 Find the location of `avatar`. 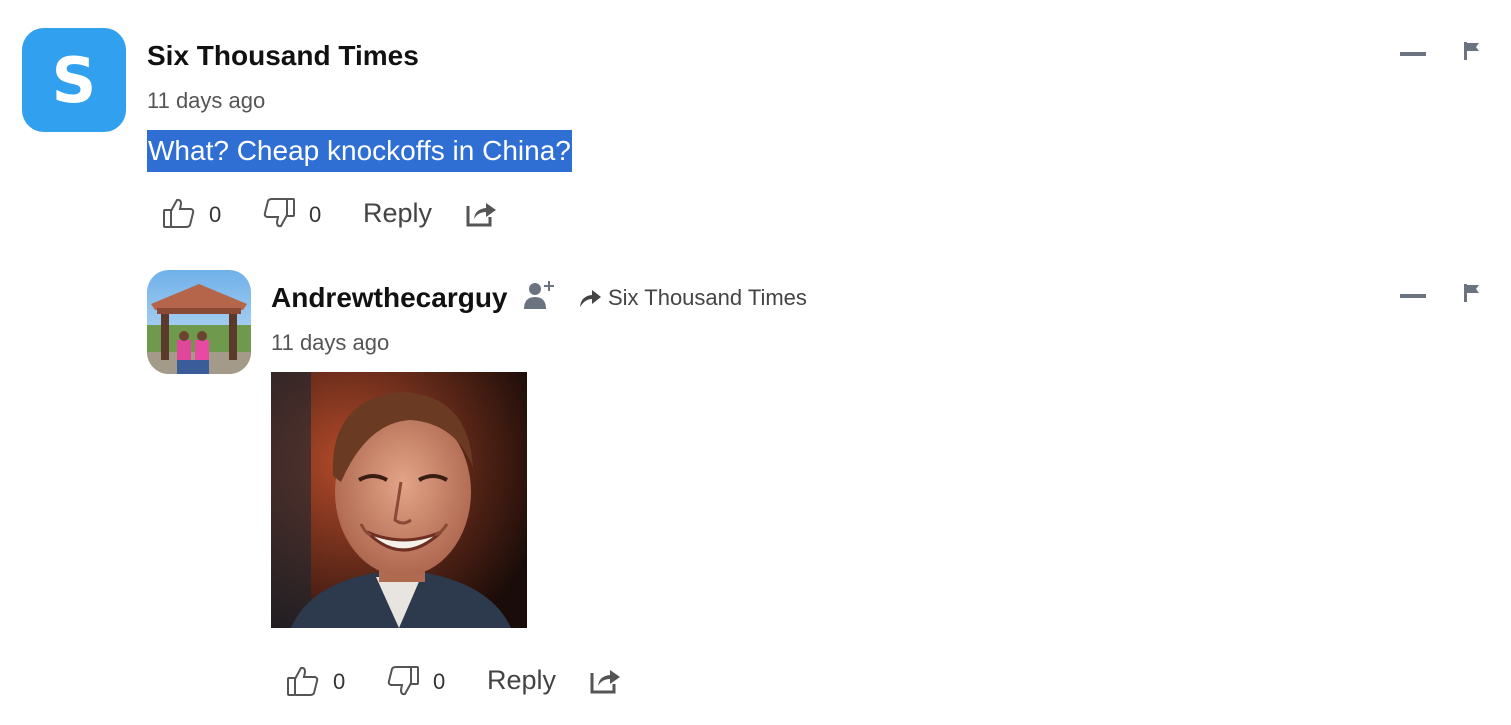

avatar is located at coordinates (199, 322).